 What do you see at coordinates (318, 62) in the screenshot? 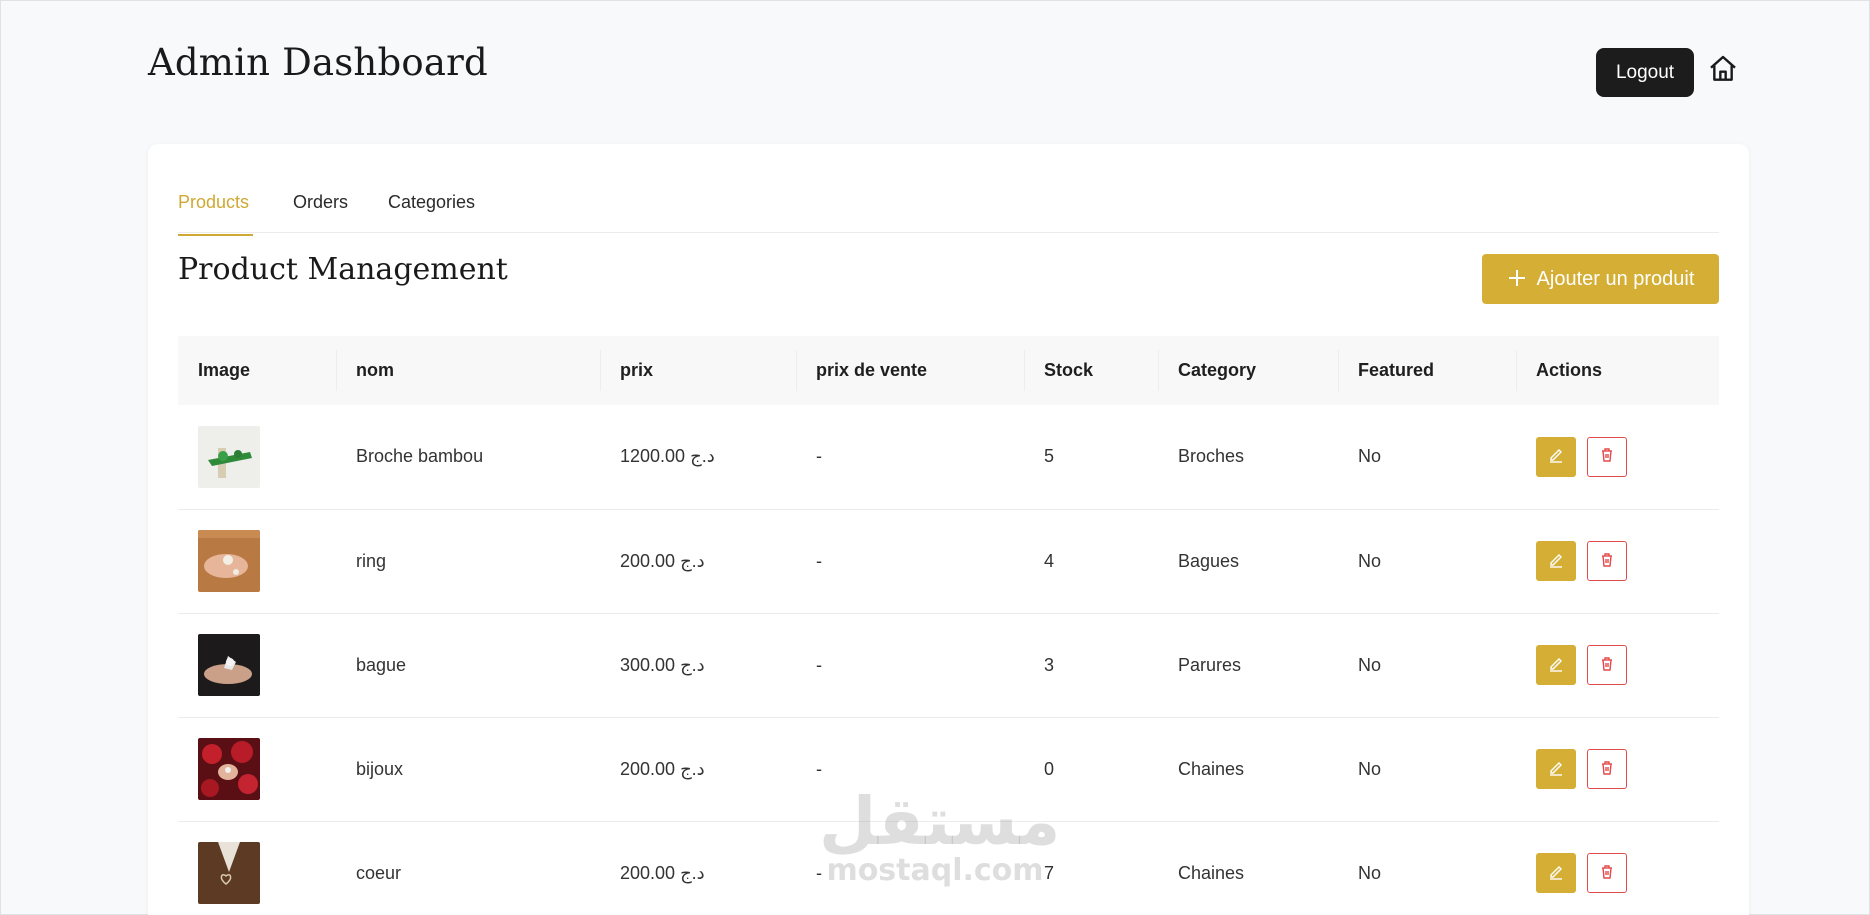
I see `page-title: Admin Dashboard` at bounding box center [318, 62].